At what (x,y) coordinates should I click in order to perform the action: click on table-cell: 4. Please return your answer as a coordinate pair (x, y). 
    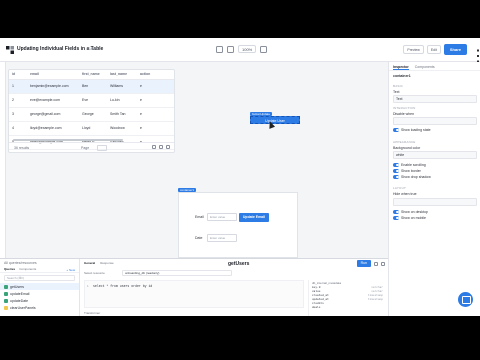
    Looking at the image, I should click on (18, 128).